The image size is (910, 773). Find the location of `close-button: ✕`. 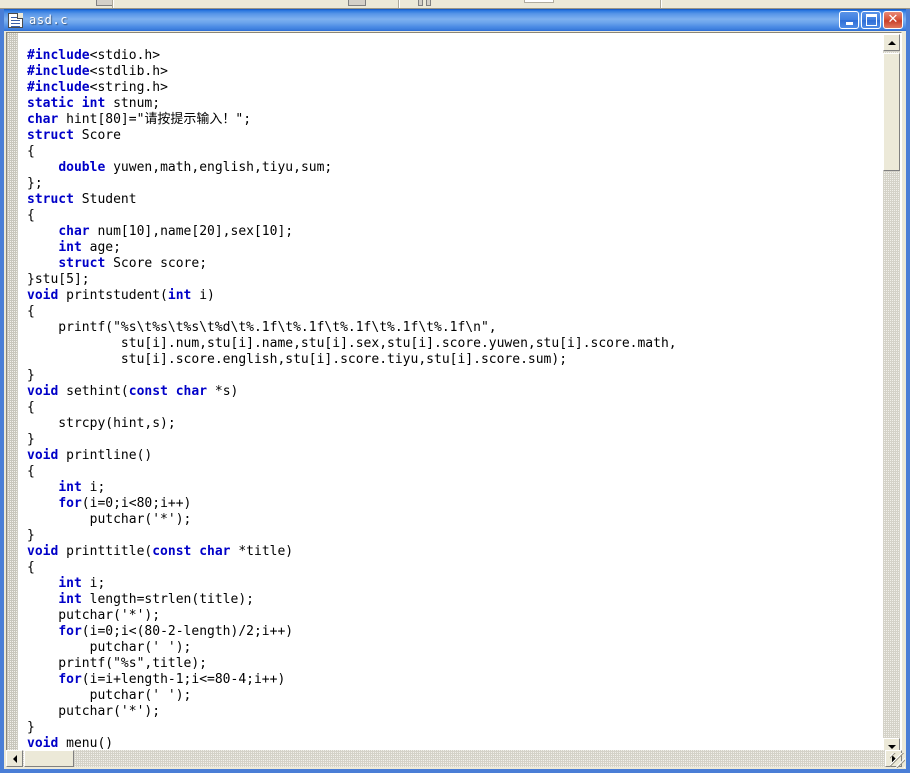

close-button: ✕ is located at coordinates (893, 20).